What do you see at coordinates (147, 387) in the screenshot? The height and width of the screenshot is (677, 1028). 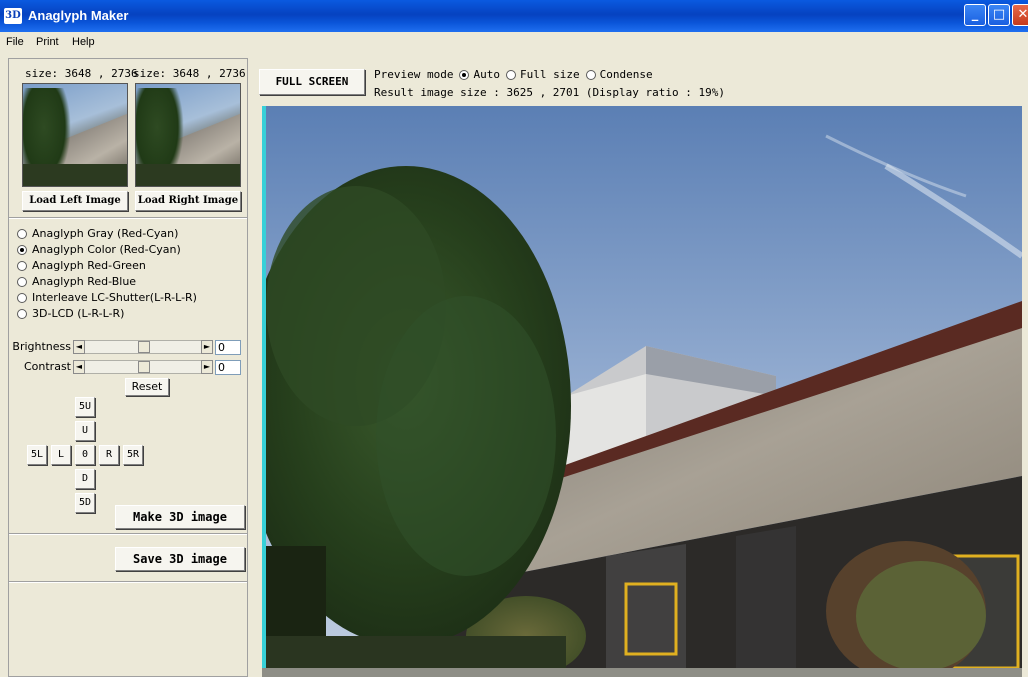 I see `reset-button: Reset` at bounding box center [147, 387].